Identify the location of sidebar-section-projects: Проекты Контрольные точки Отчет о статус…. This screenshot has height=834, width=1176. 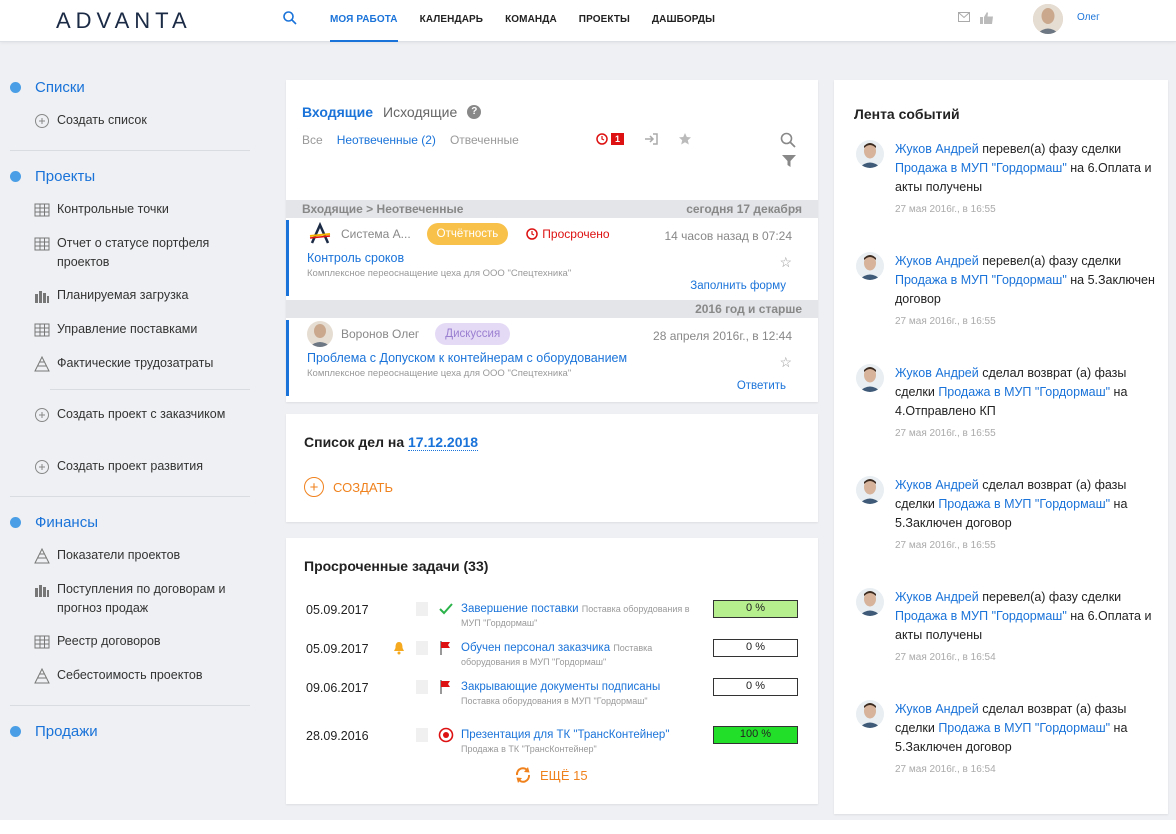
(131, 321).